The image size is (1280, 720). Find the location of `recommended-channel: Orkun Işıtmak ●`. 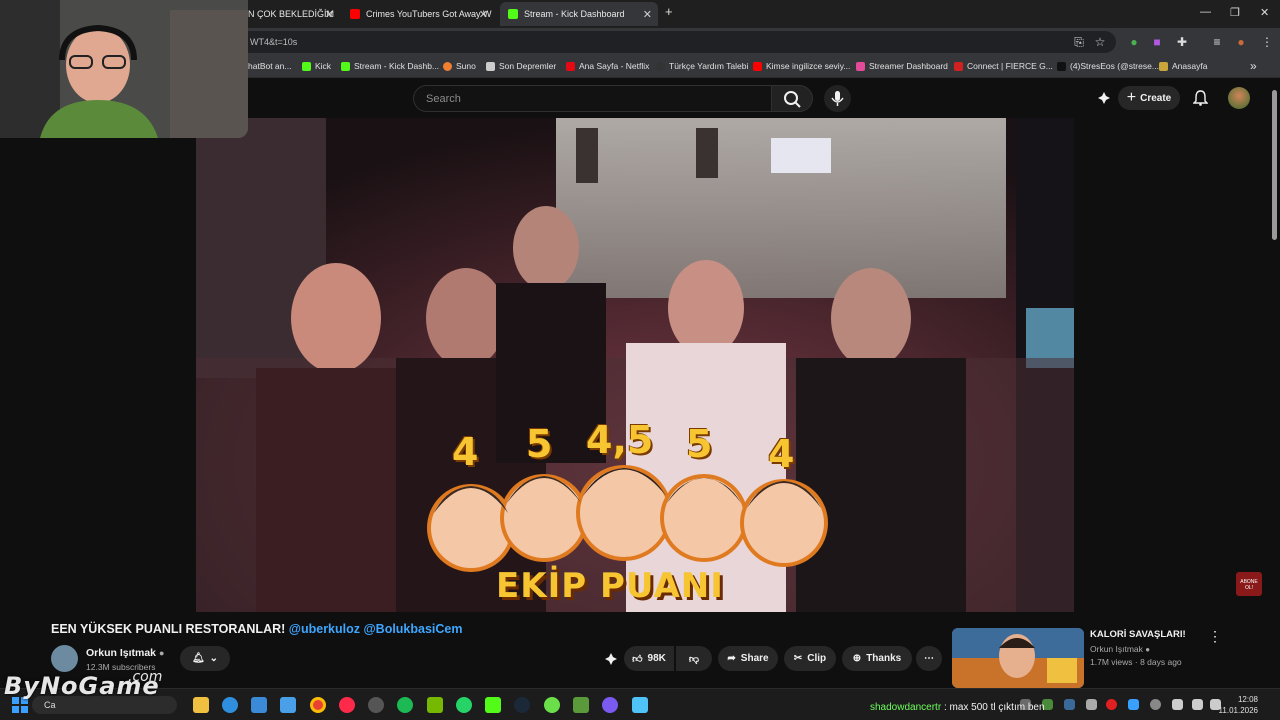

recommended-channel: Orkun Işıtmak ● is located at coordinates (1120, 649).